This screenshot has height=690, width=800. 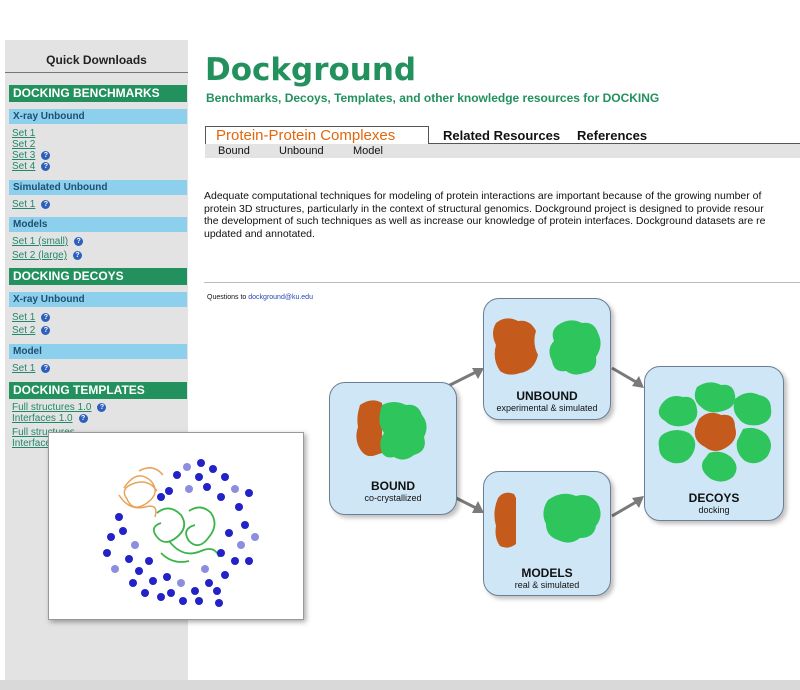 I want to click on benchmark-models-set-2-row: Set 2 (large)?, so click(x=47, y=255).